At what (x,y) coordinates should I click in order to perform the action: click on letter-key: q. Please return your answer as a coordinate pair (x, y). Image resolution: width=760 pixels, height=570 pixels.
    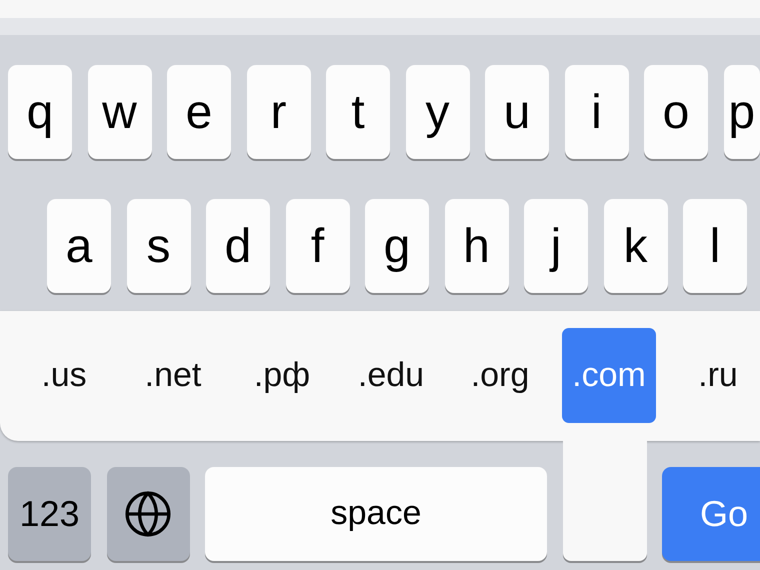
    Looking at the image, I should click on (40, 112).